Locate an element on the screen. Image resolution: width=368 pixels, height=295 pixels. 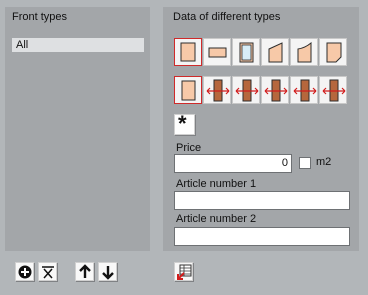
article1-label: Article number 1 is located at coordinates (216, 184).